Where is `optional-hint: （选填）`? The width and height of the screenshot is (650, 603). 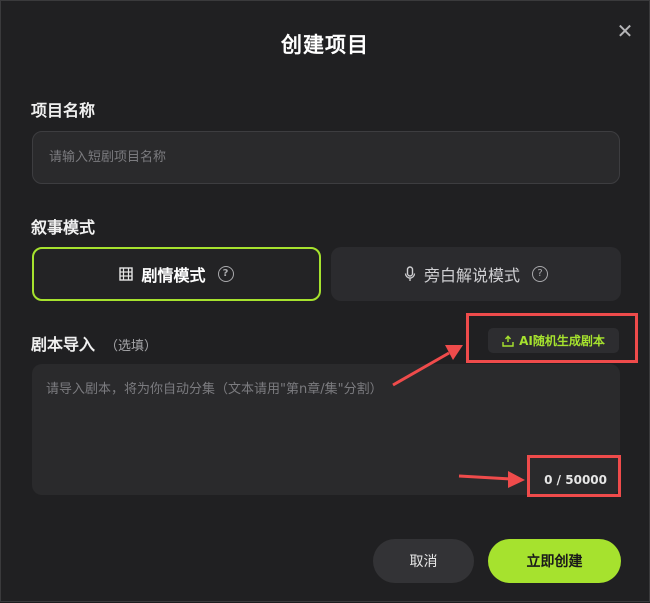 optional-hint: （选填） is located at coordinates (131, 346).